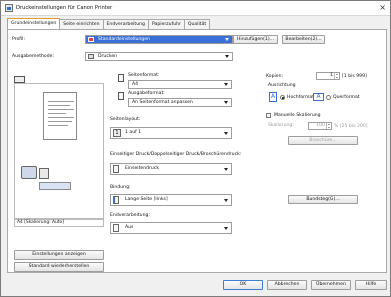 This screenshot has height=297, width=391. What do you see at coordinates (59, 151) in the screenshot?
I see `page-preview` at bounding box center [59, 151].